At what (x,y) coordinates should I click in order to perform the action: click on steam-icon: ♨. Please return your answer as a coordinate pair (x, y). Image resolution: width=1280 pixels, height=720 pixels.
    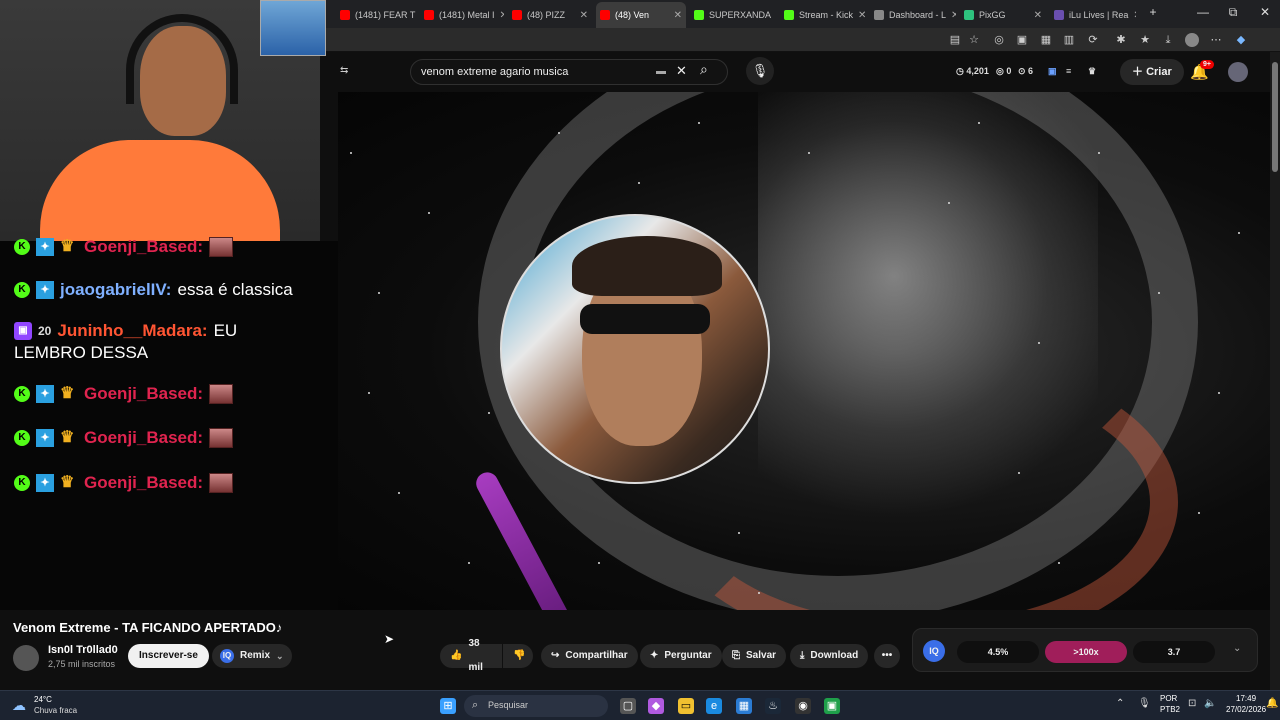
    Looking at the image, I should click on (773, 706).